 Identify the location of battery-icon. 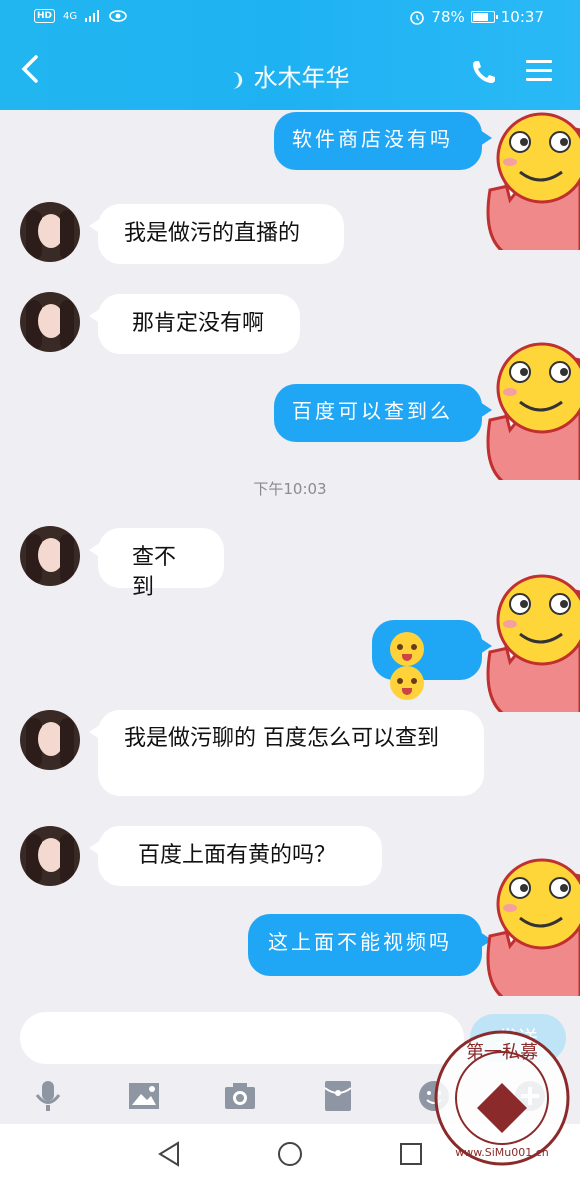
(484, 17).